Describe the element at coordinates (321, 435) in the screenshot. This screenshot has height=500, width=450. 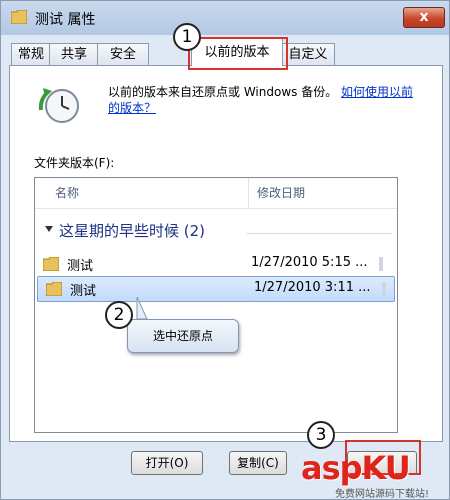
I see `step-badge-3: 3` at that location.